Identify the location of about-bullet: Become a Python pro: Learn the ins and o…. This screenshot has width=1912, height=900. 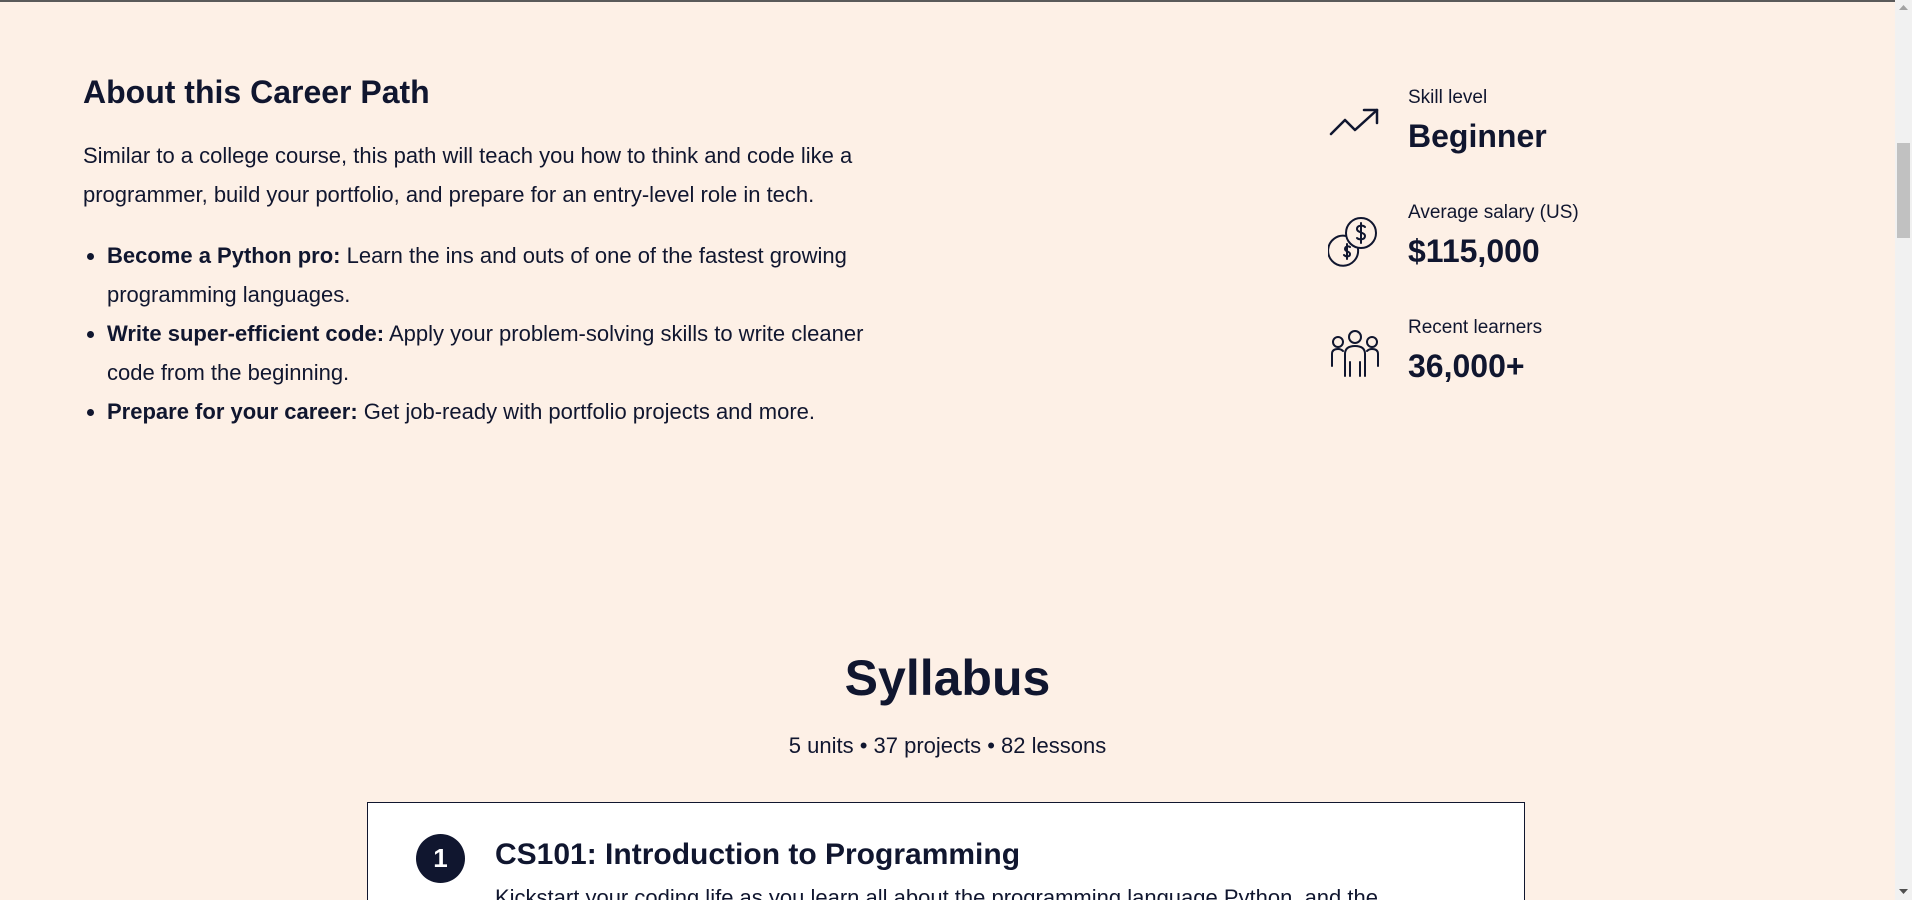
(502, 275).